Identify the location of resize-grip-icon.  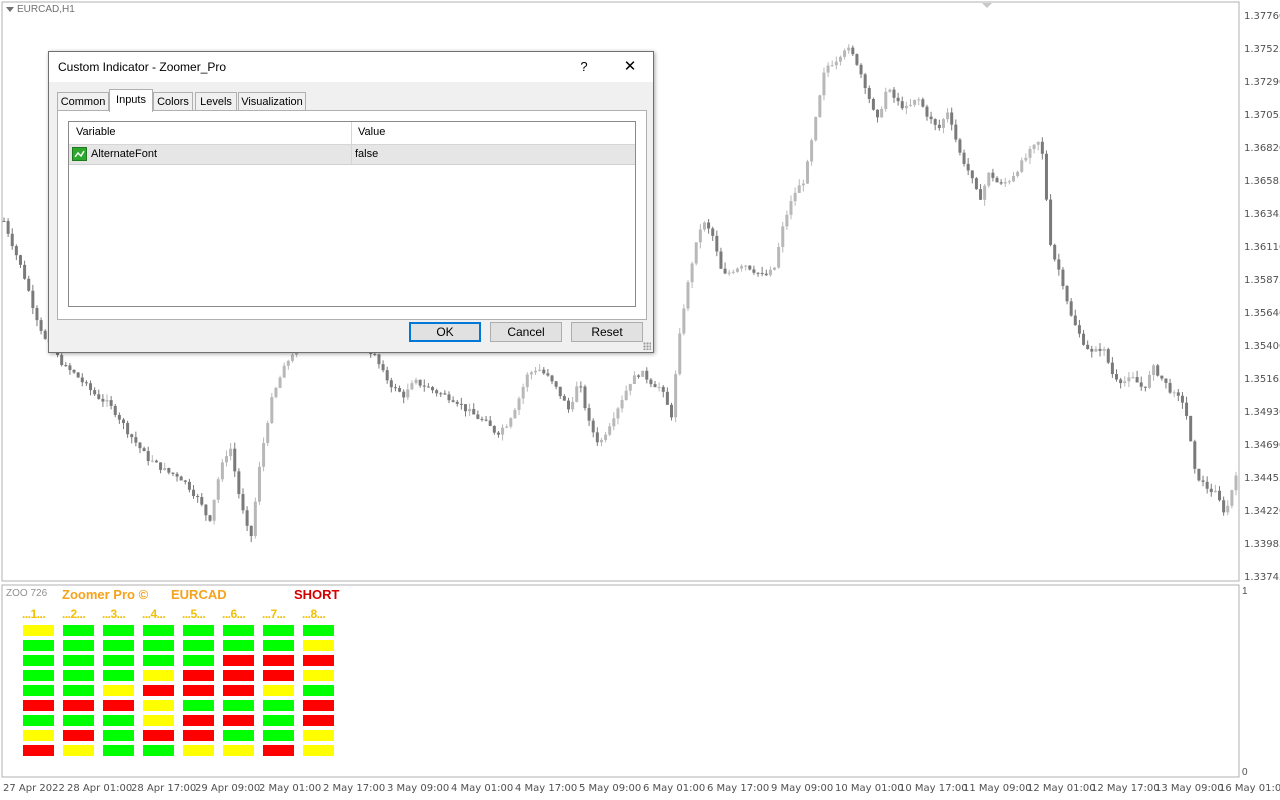
(647, 346).